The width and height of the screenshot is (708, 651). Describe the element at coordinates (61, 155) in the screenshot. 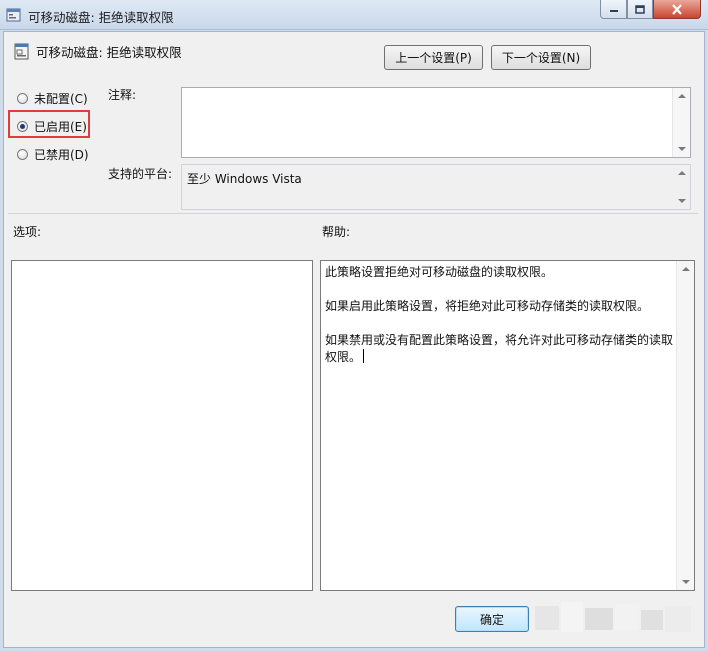

I see `radio-label: 已禁用(D)` at that location.